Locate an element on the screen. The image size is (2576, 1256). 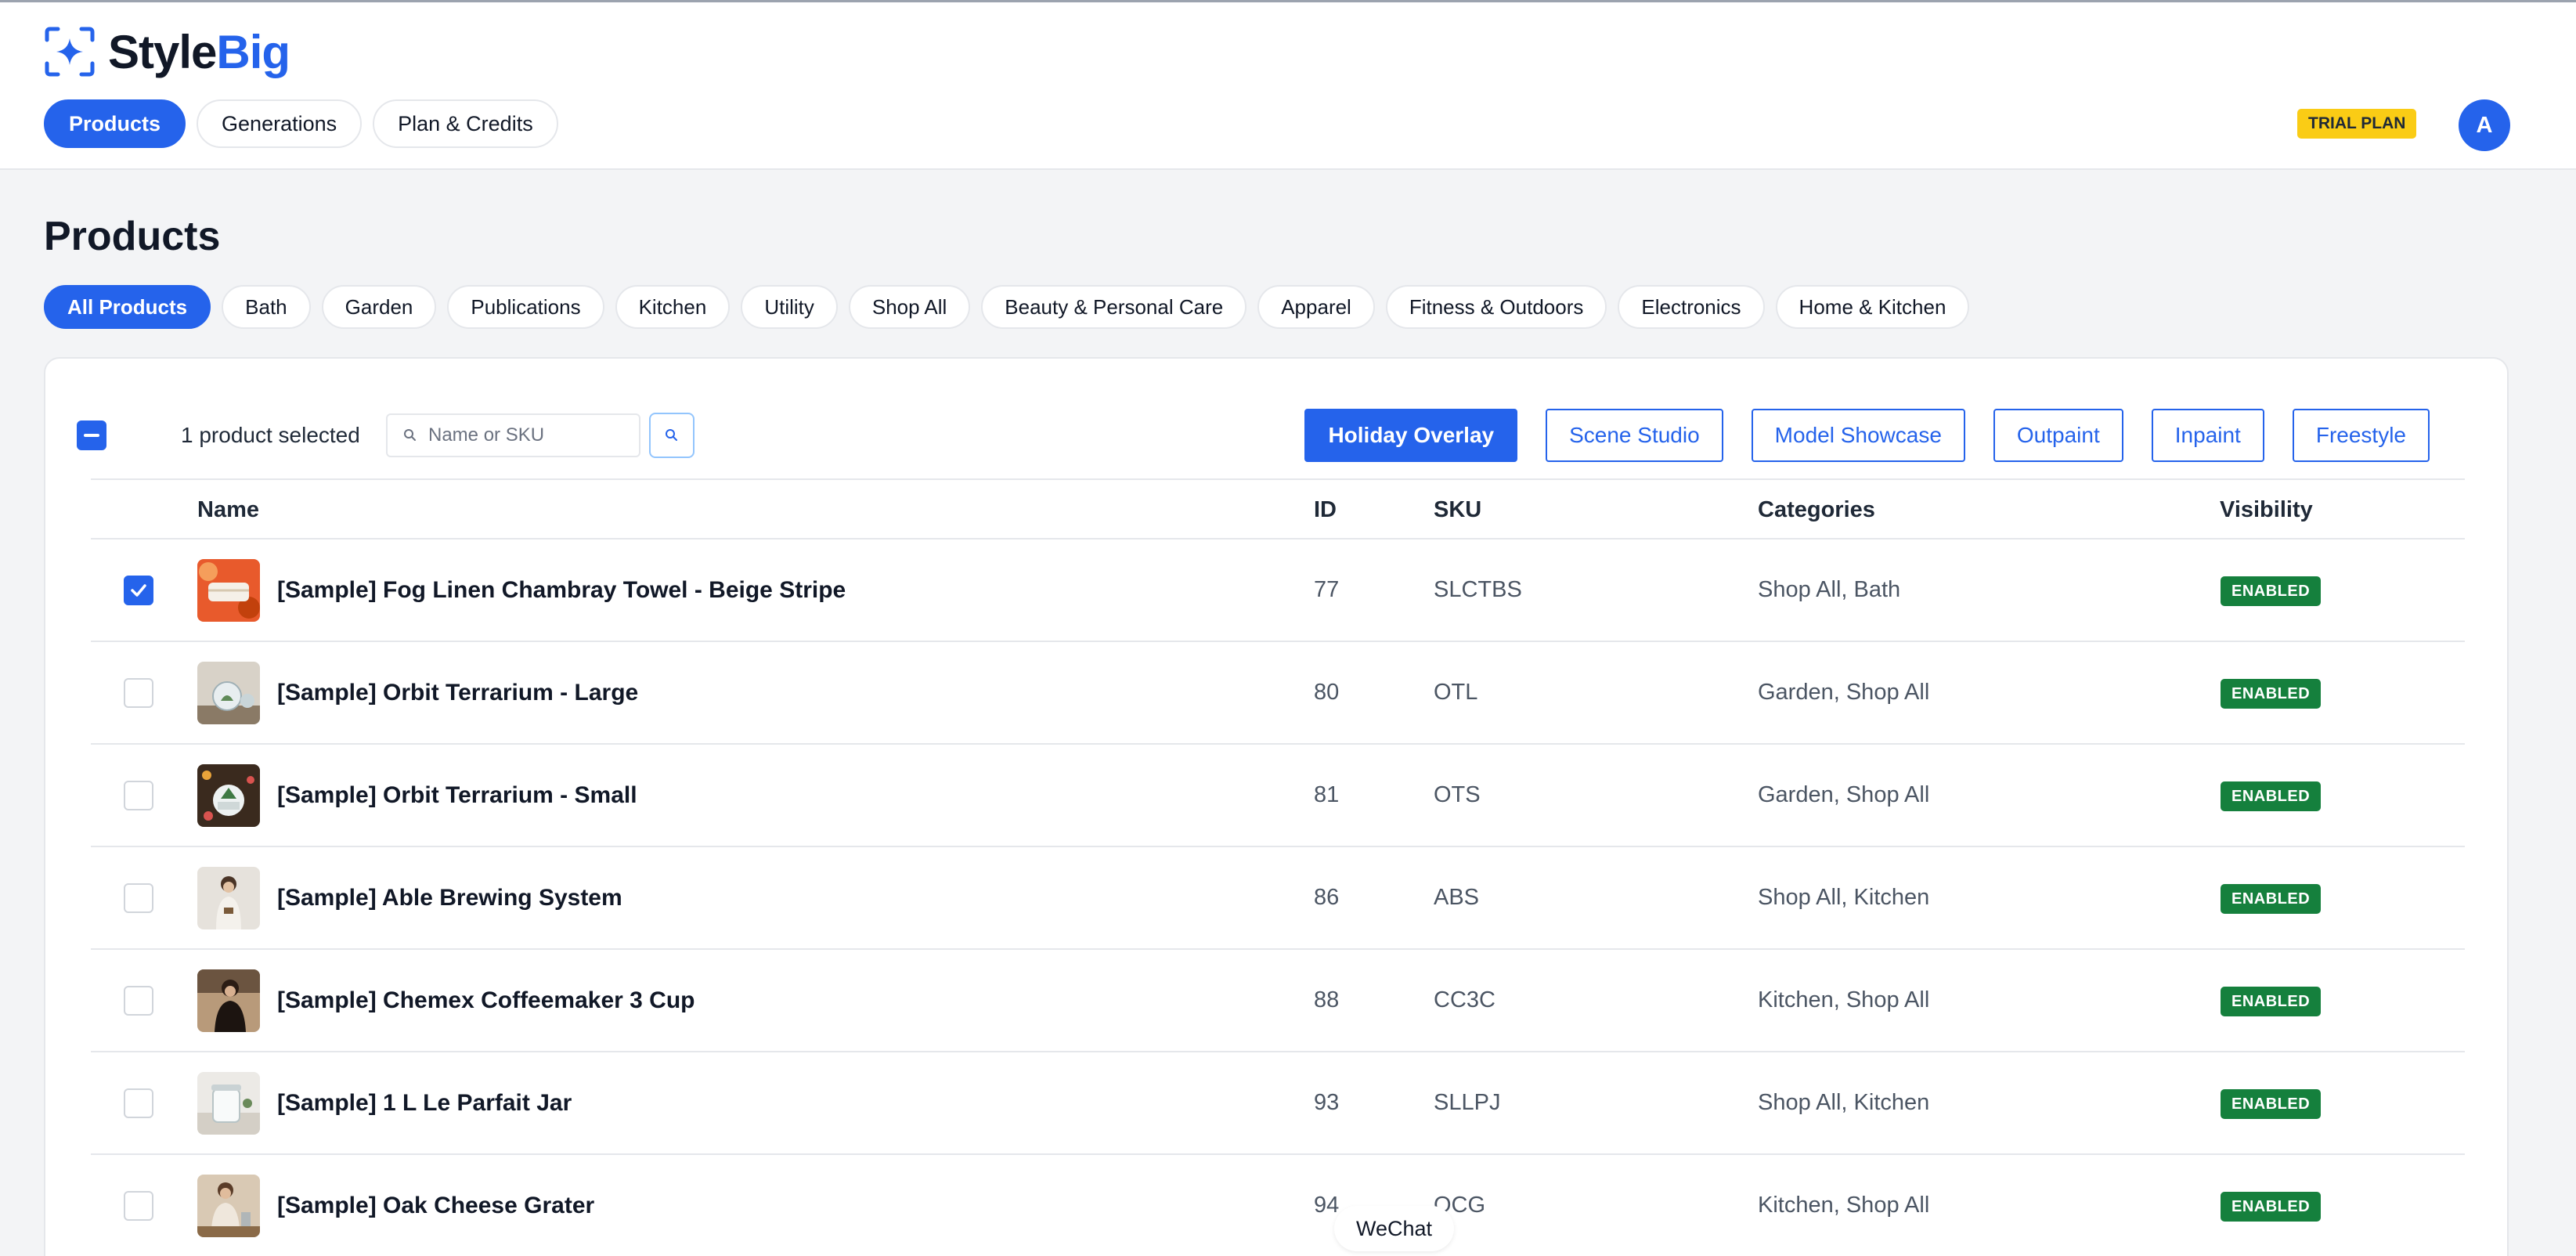
column-header-id: ID is located at coordinates (1325, 510).